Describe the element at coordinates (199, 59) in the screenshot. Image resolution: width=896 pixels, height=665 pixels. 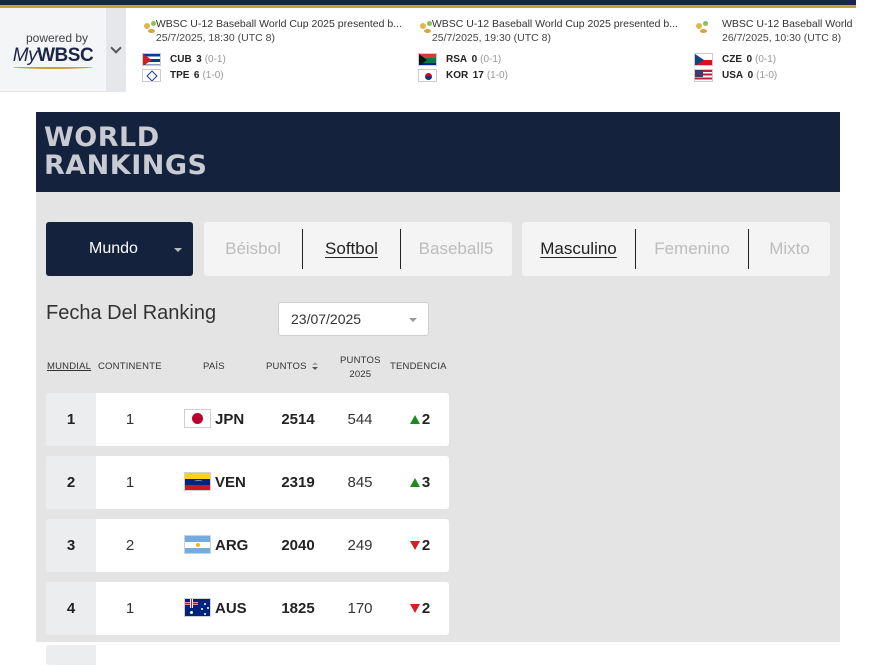
I see `team-score: 3` at that location.